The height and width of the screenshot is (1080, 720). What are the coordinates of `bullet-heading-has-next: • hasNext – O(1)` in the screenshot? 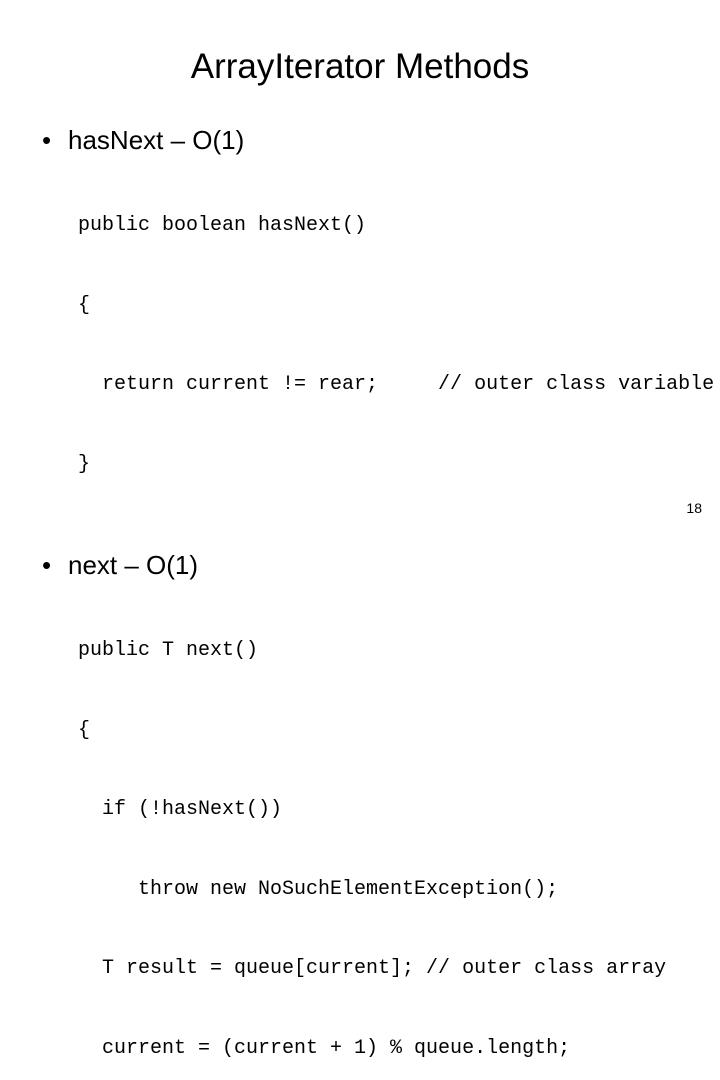 It's located at (360, 140).